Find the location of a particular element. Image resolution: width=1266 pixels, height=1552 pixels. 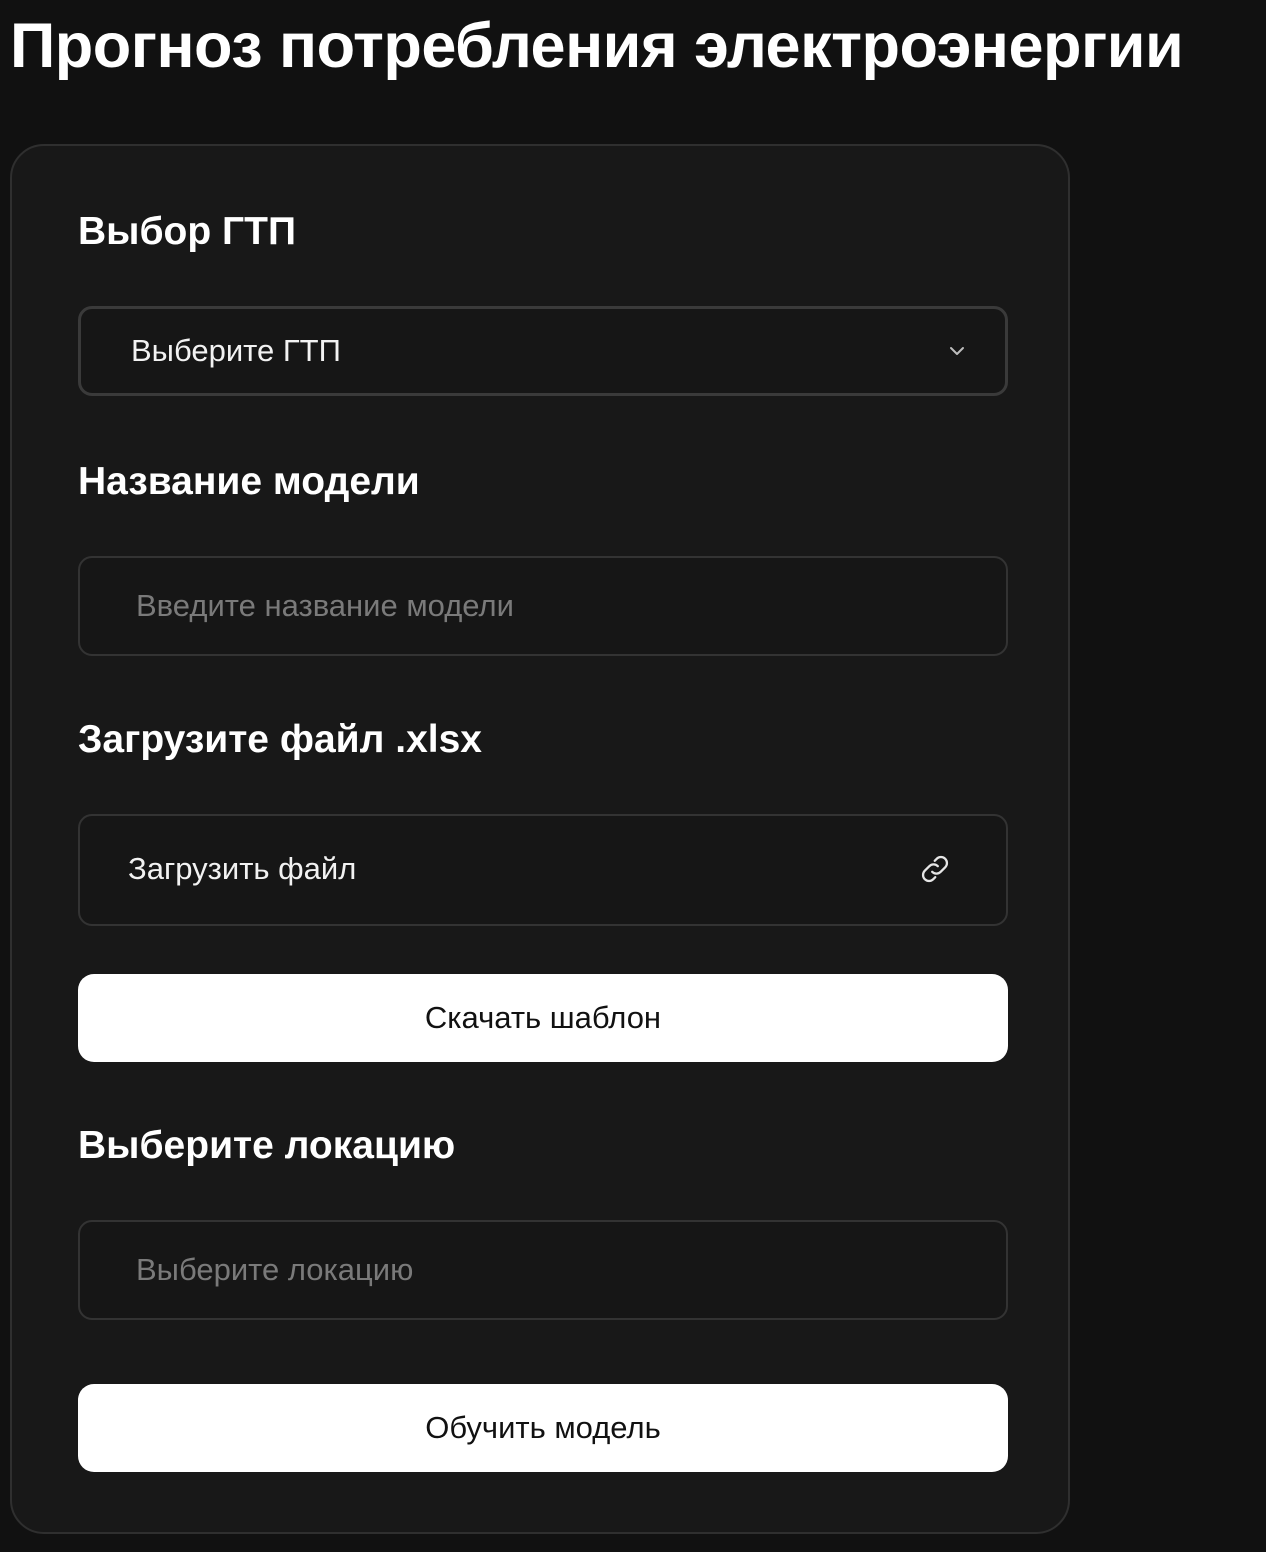

location-input is located at coordinates (543, 1270).